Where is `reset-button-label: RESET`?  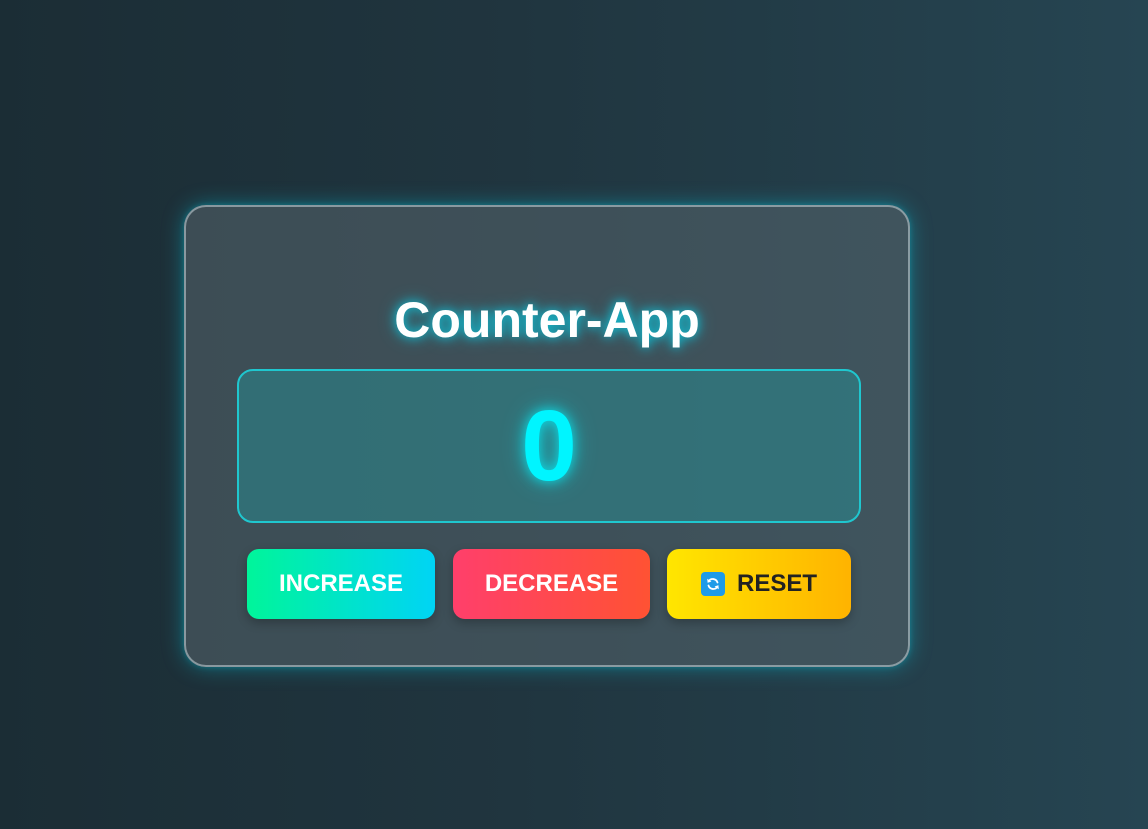
reset-button-label: RESET is located at coordinates (776, 583).